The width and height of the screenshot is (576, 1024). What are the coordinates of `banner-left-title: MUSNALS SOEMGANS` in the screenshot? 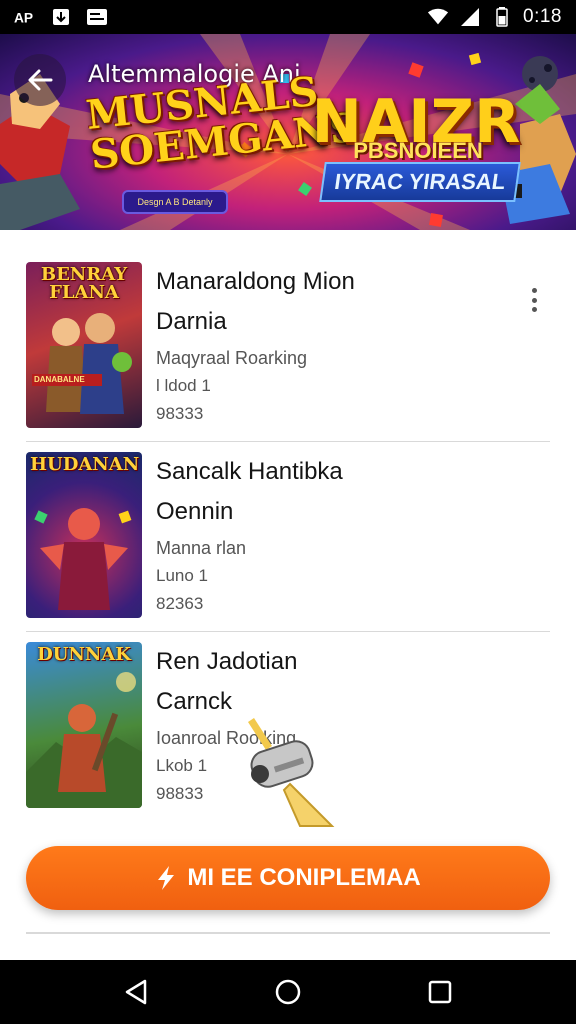 It's located at (222, 123).